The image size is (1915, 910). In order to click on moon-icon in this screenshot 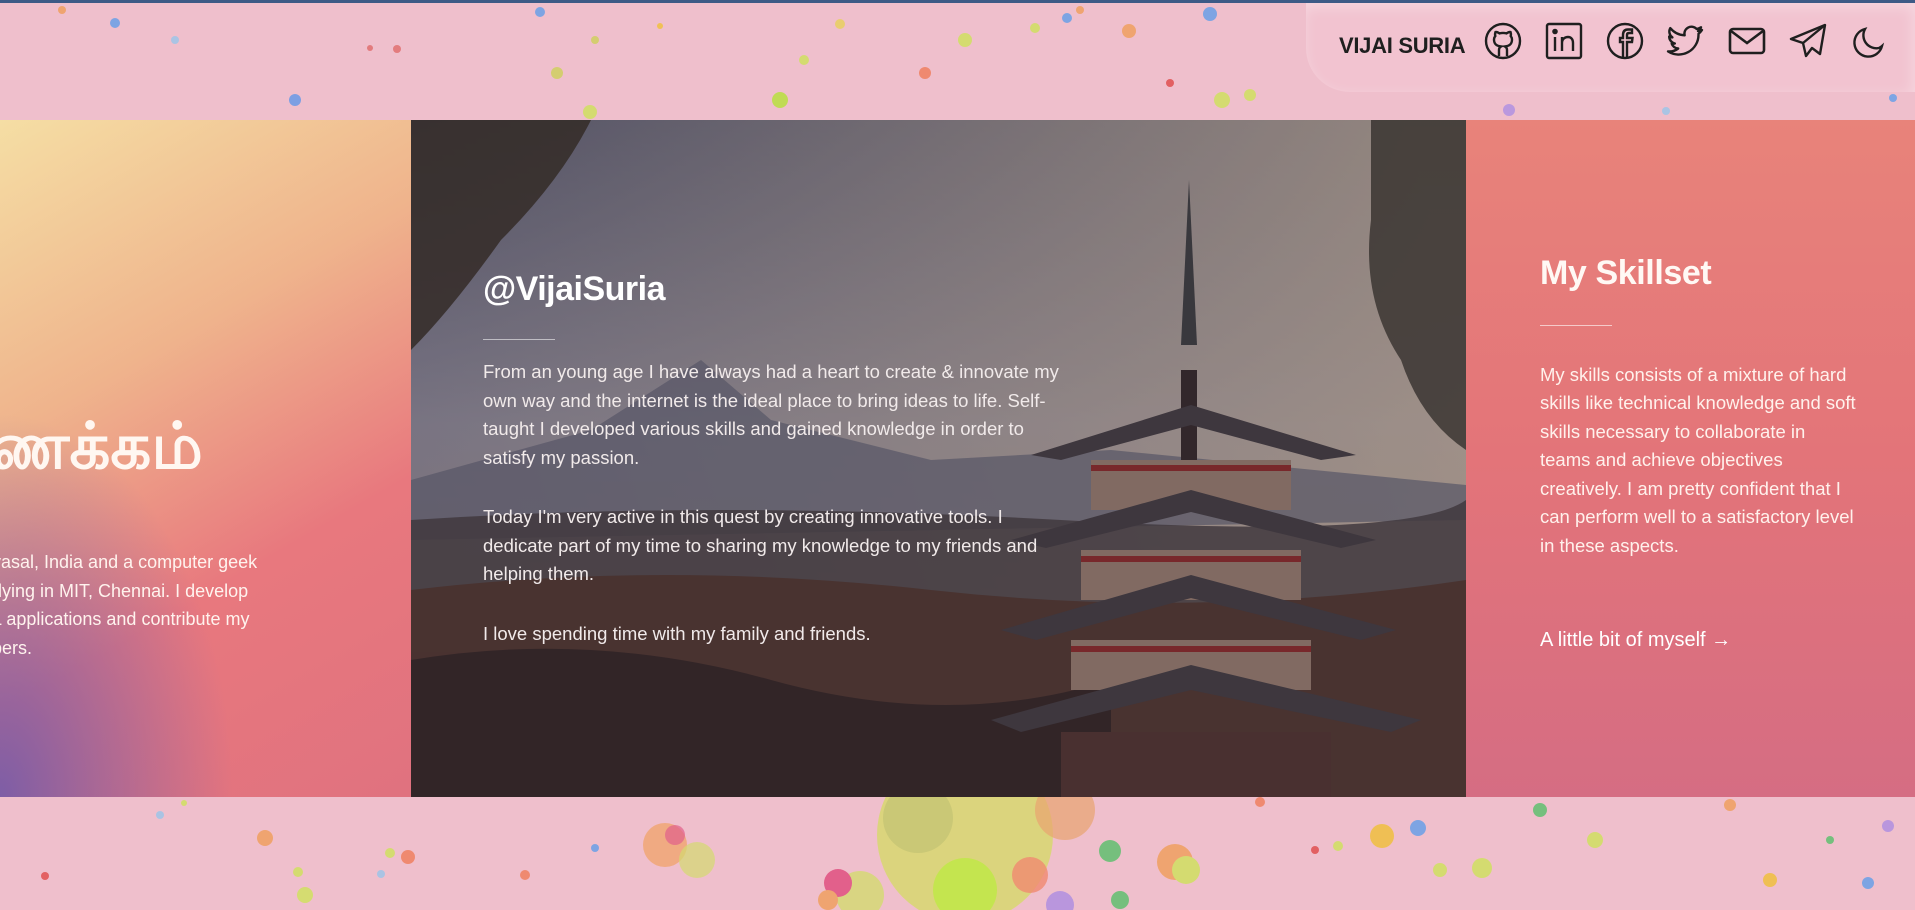, I will do `click(1868, 41)`.